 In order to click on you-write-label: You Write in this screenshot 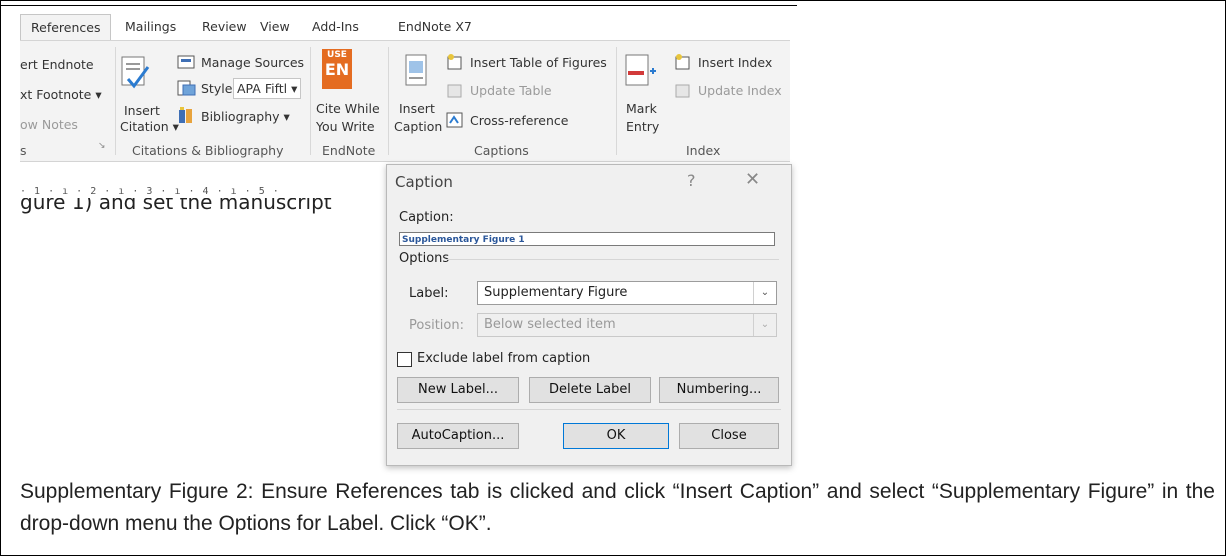, I will do `click(345, 126)`.